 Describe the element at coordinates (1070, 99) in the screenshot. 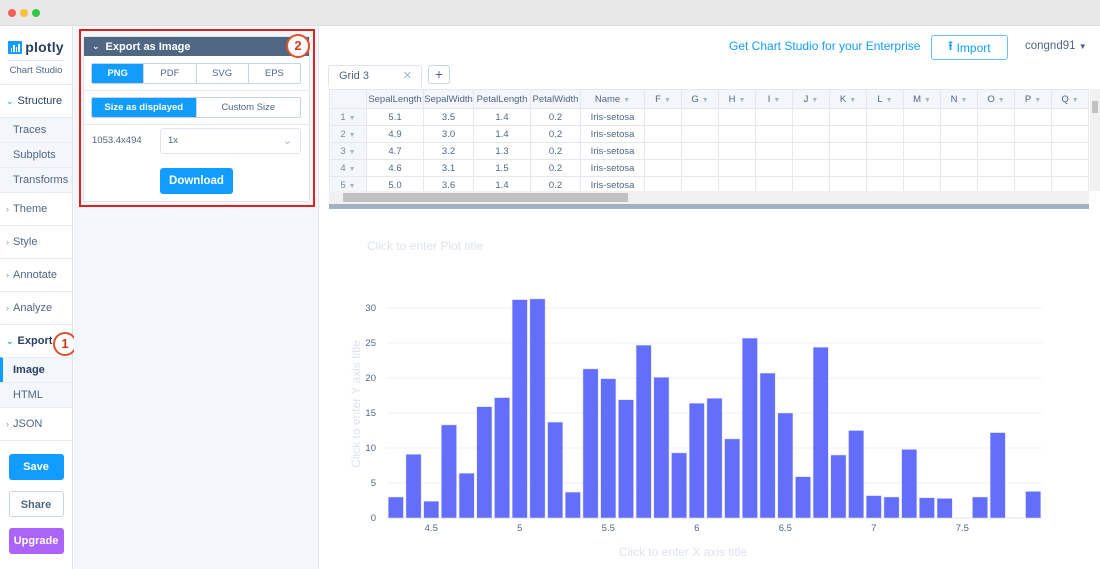

I see `column-header: Q ▼` at that location.